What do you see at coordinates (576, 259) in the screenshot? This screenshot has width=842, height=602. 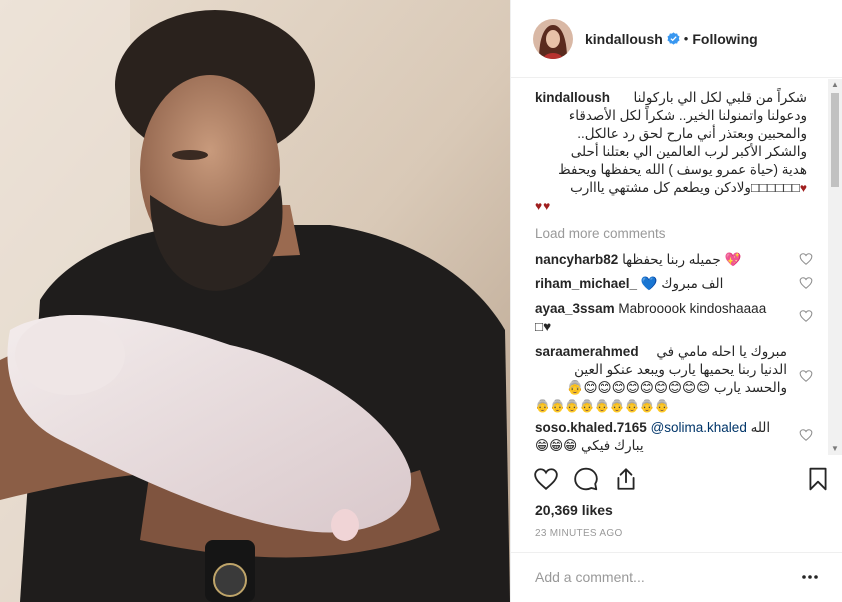 I see `comment-username: nancyharb82` at bounding box center [576, 259].